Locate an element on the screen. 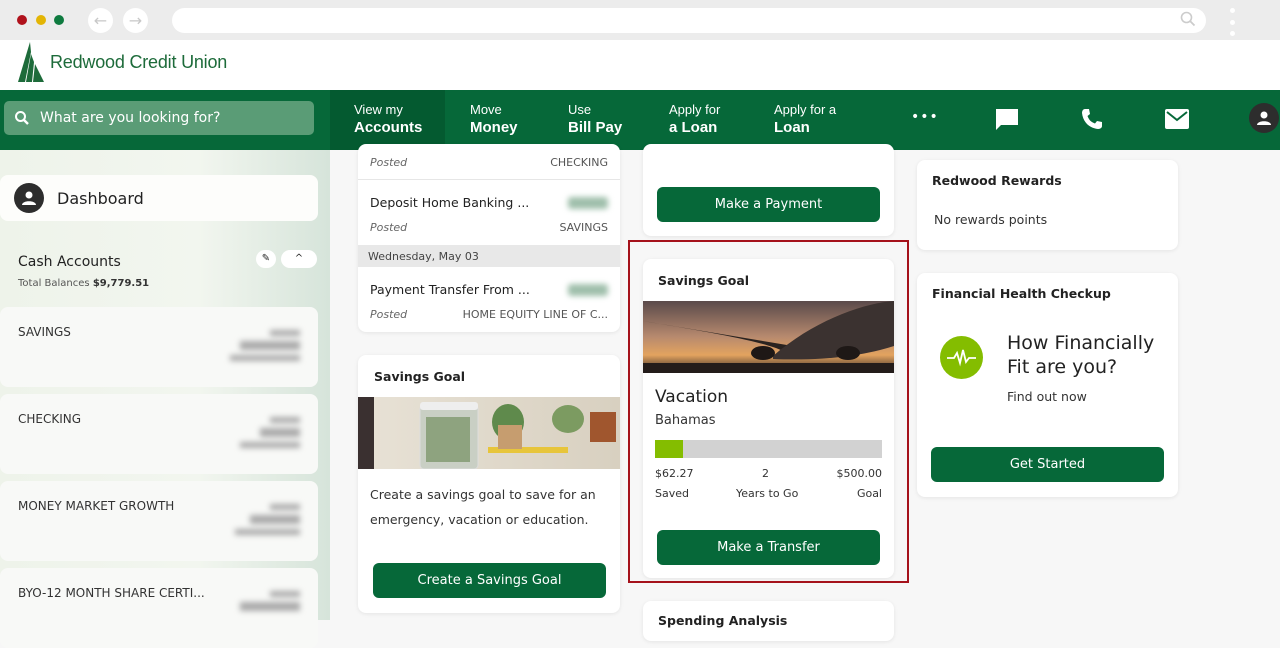 Image resolution: width=1280 pixels, height=648 pixels. account-name: SAVINGS is located at coordinates (44, 332).